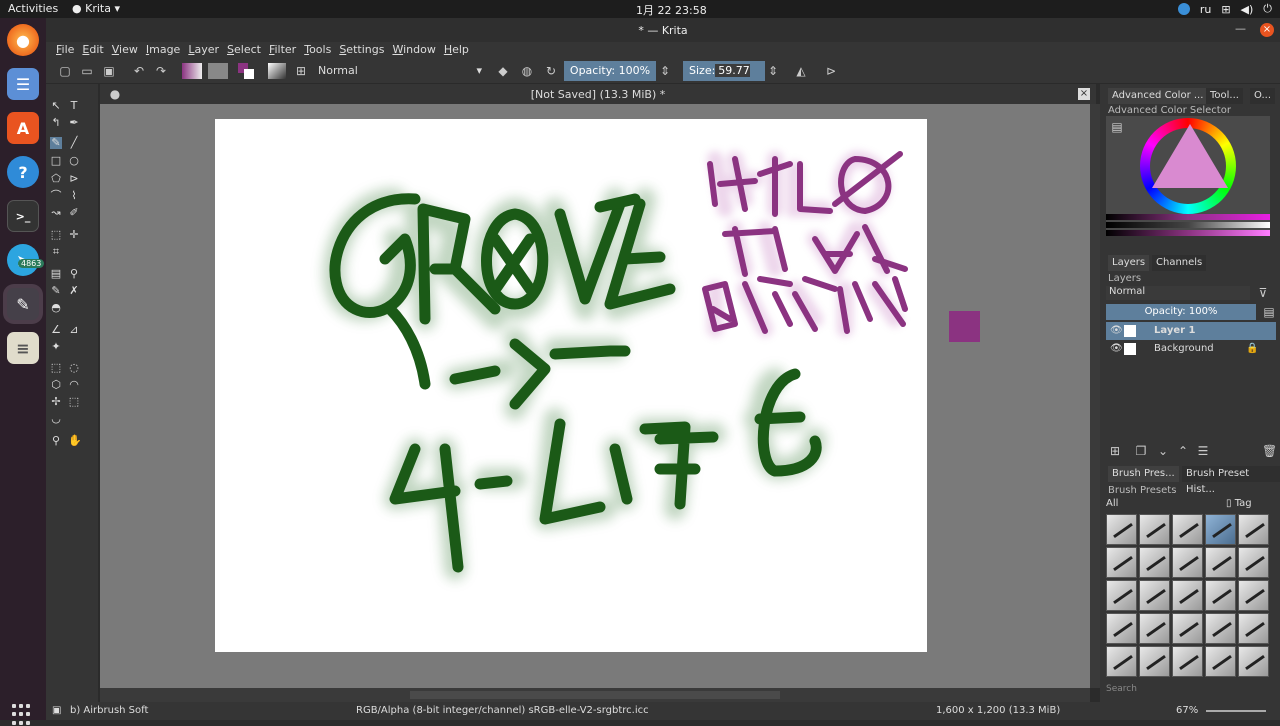 This screenshot has width=1280, height=726. I want to click on close-document-icon: ×, so click(1084, 94).